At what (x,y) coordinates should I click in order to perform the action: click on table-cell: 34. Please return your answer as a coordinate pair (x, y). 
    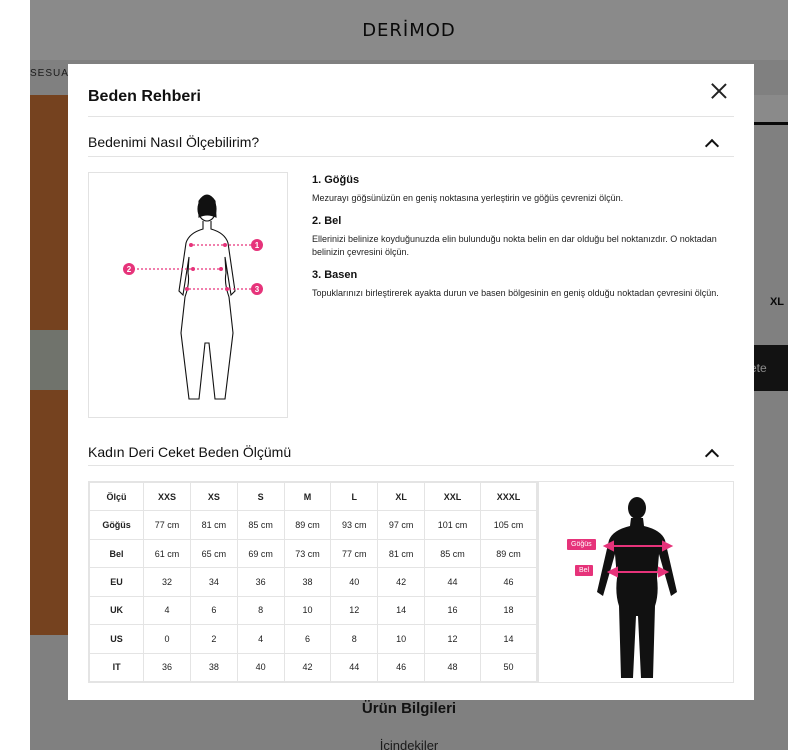
    Looking at the image, I should click on (213, 582).